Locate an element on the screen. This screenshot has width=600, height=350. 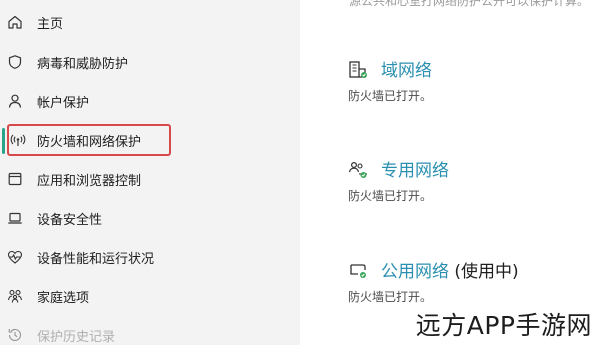
domain-network-icon is located at coordinates (358, 70).